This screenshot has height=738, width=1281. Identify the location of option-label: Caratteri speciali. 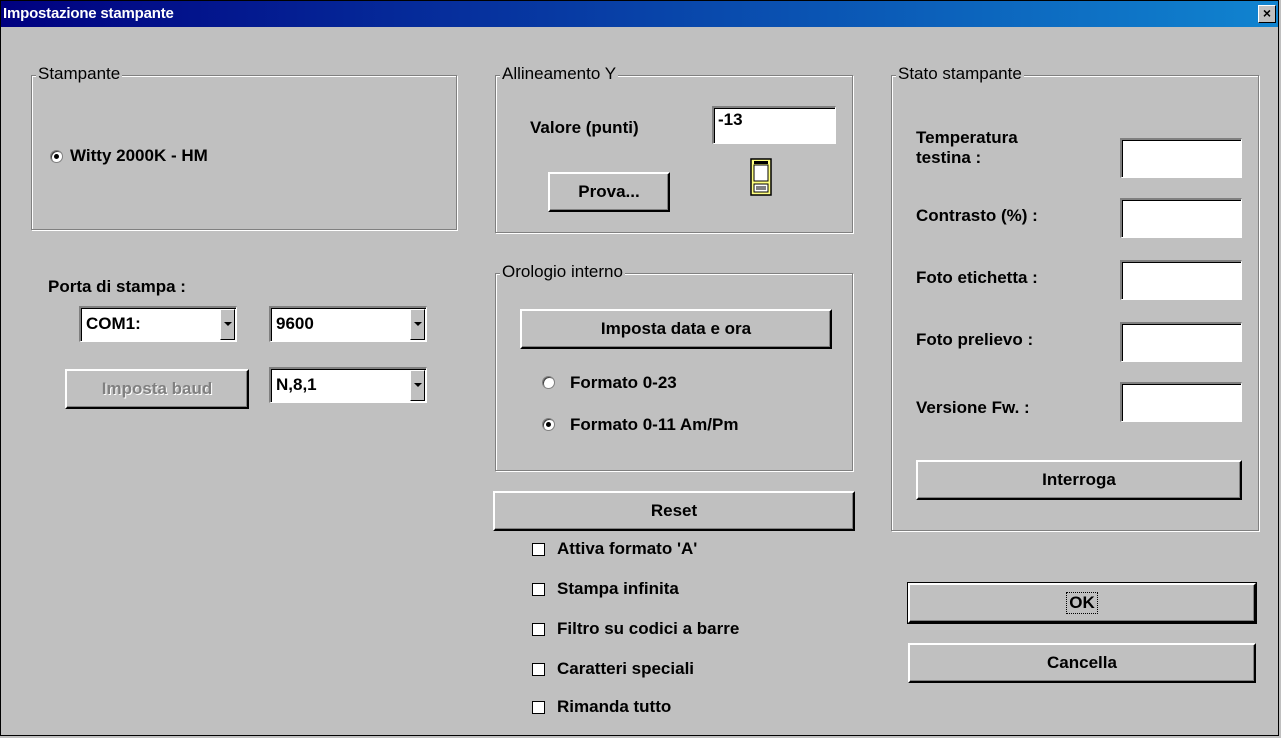
(625, 669).